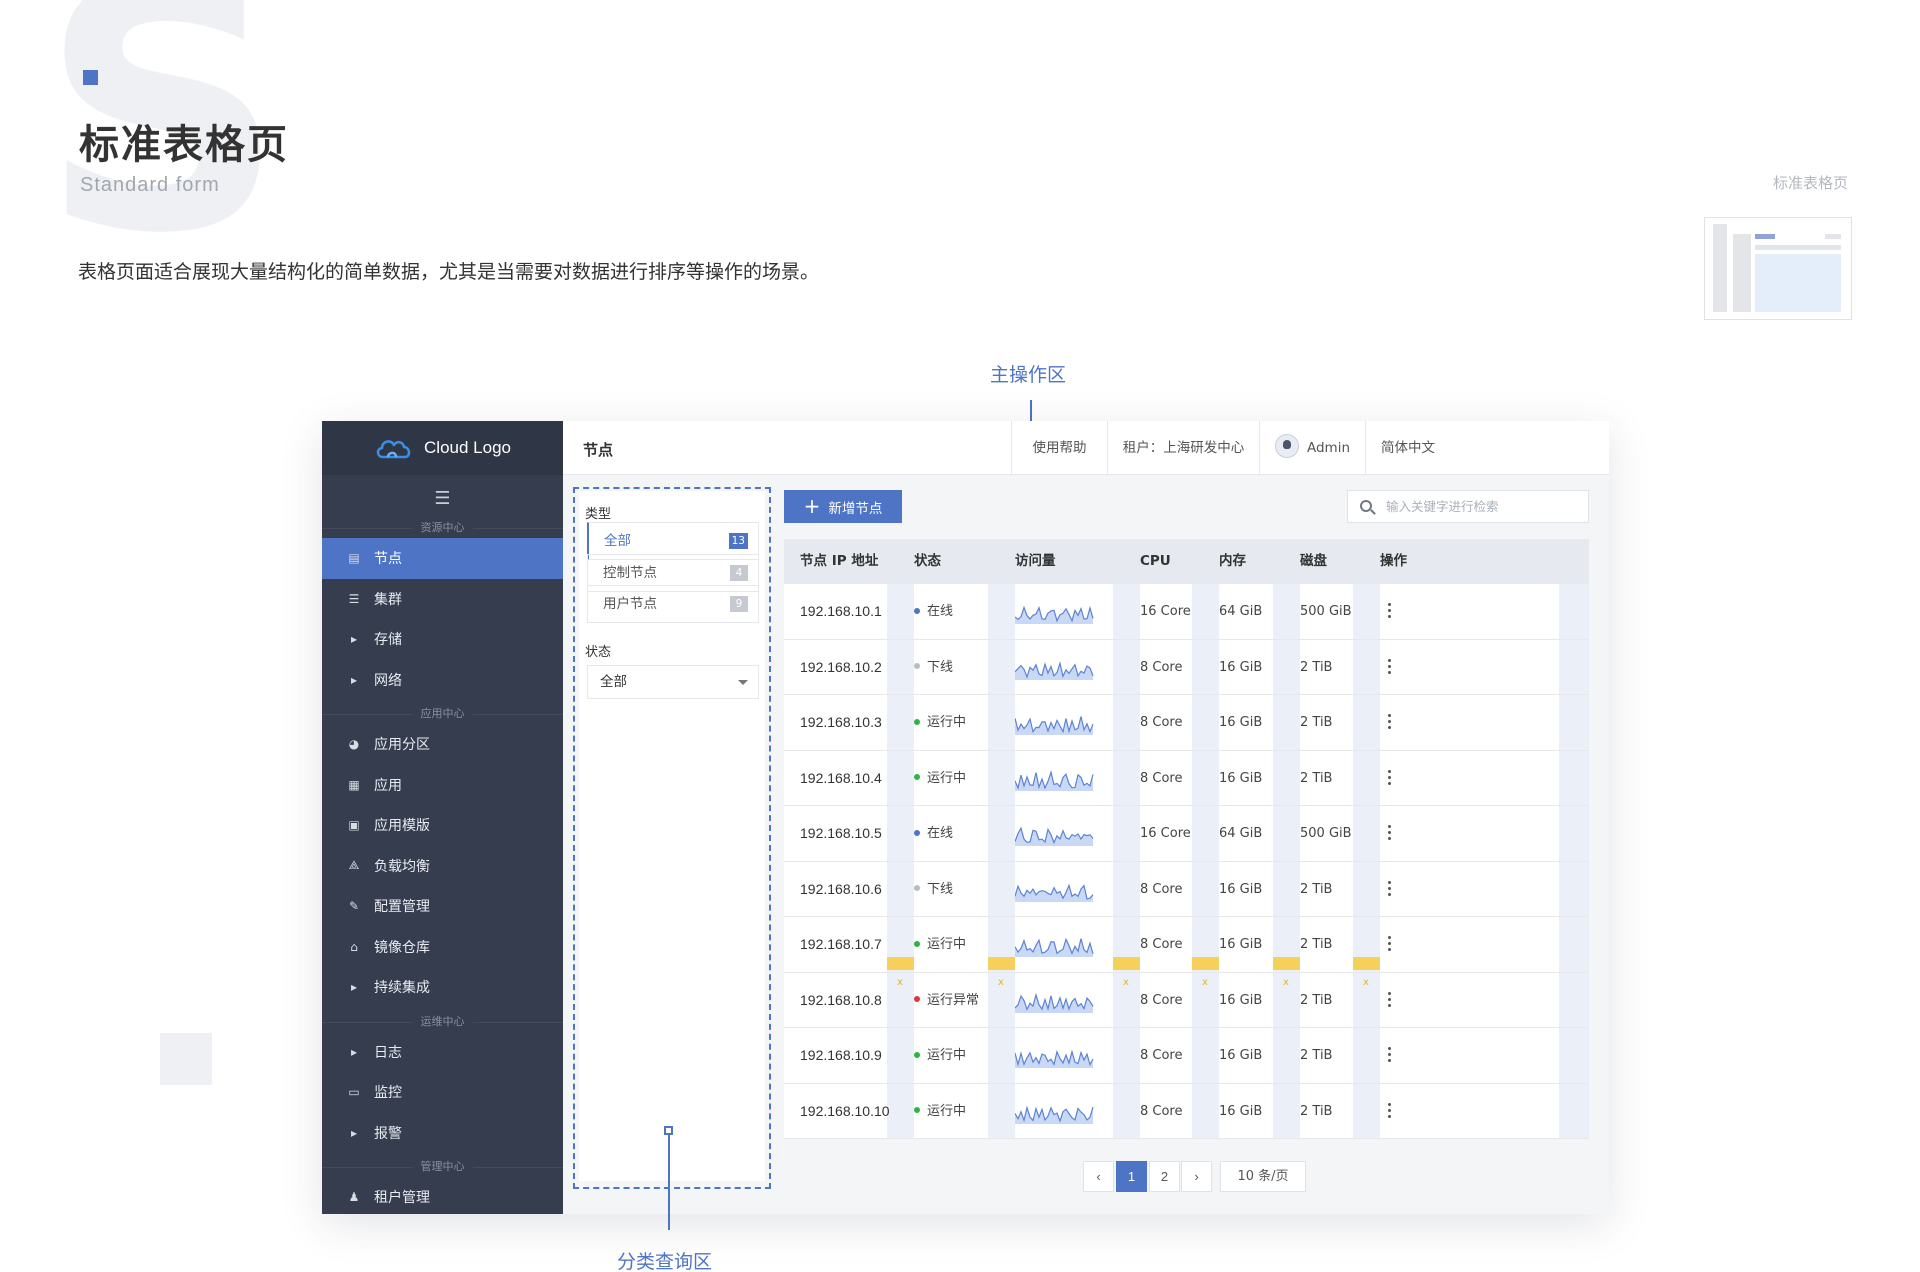 This screenshot has height=1272, width=1920. Describe the element at coordinates (442, 744) in the screenshot. I see `sidebar-item: ◕ 应用分区` at that location.